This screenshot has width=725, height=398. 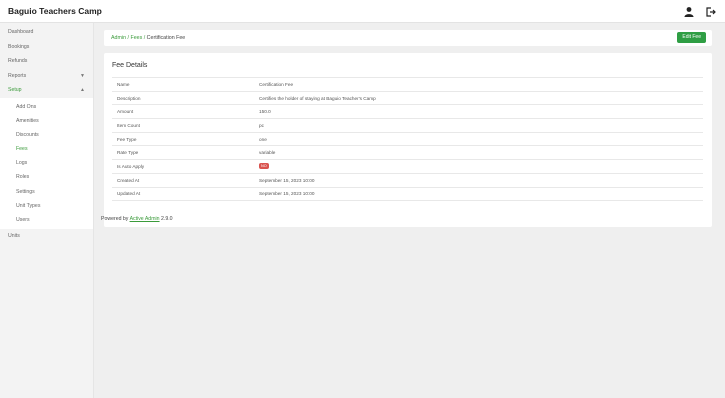 What do you see at coordinates (689, 11) in the screenshot?
I see `user-icon` at bounding box center [689, 11].